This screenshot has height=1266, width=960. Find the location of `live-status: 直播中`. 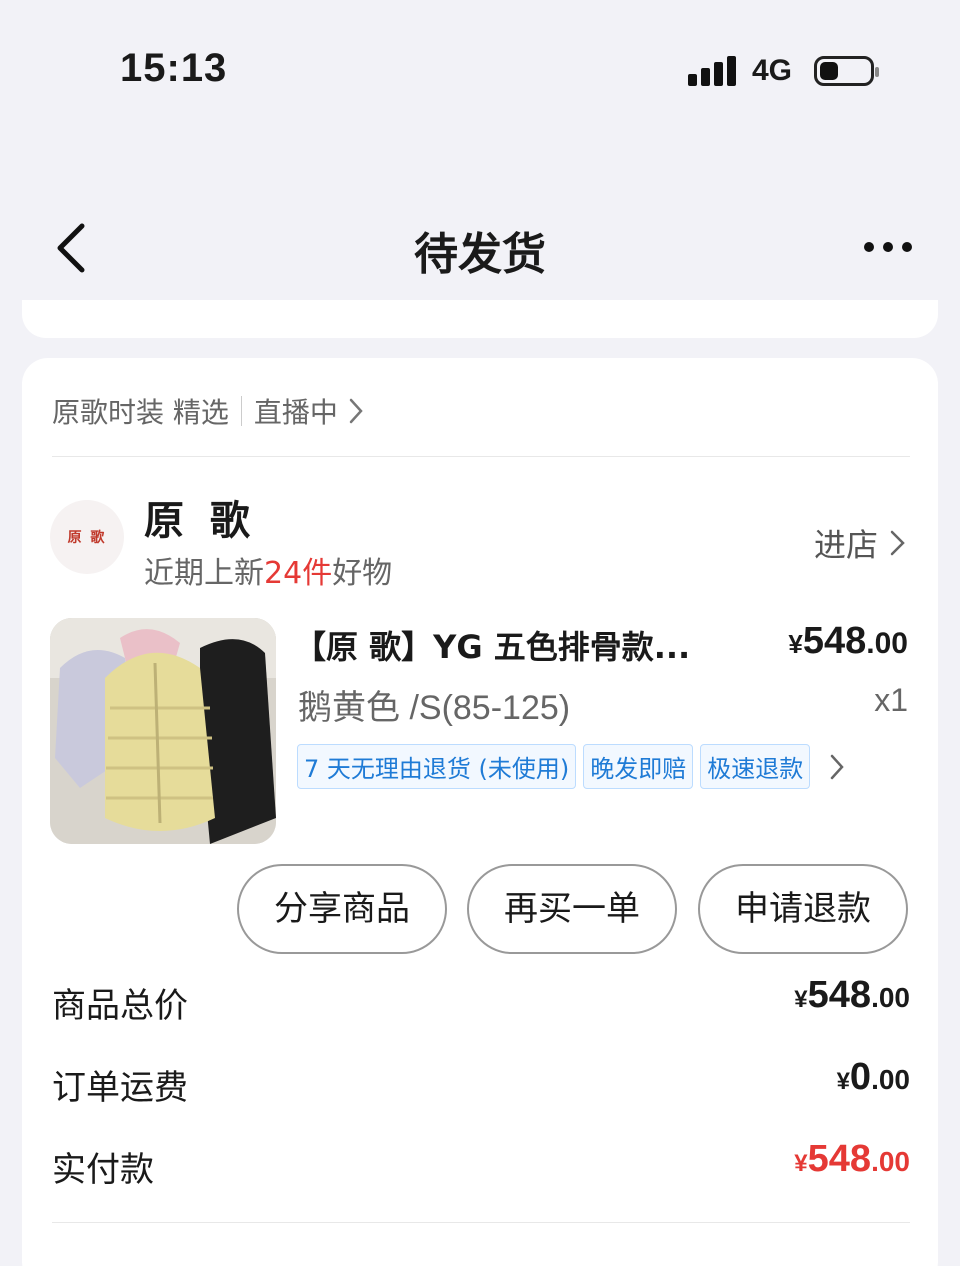

live-status: 直播中 is located at coordinates (295, 412).